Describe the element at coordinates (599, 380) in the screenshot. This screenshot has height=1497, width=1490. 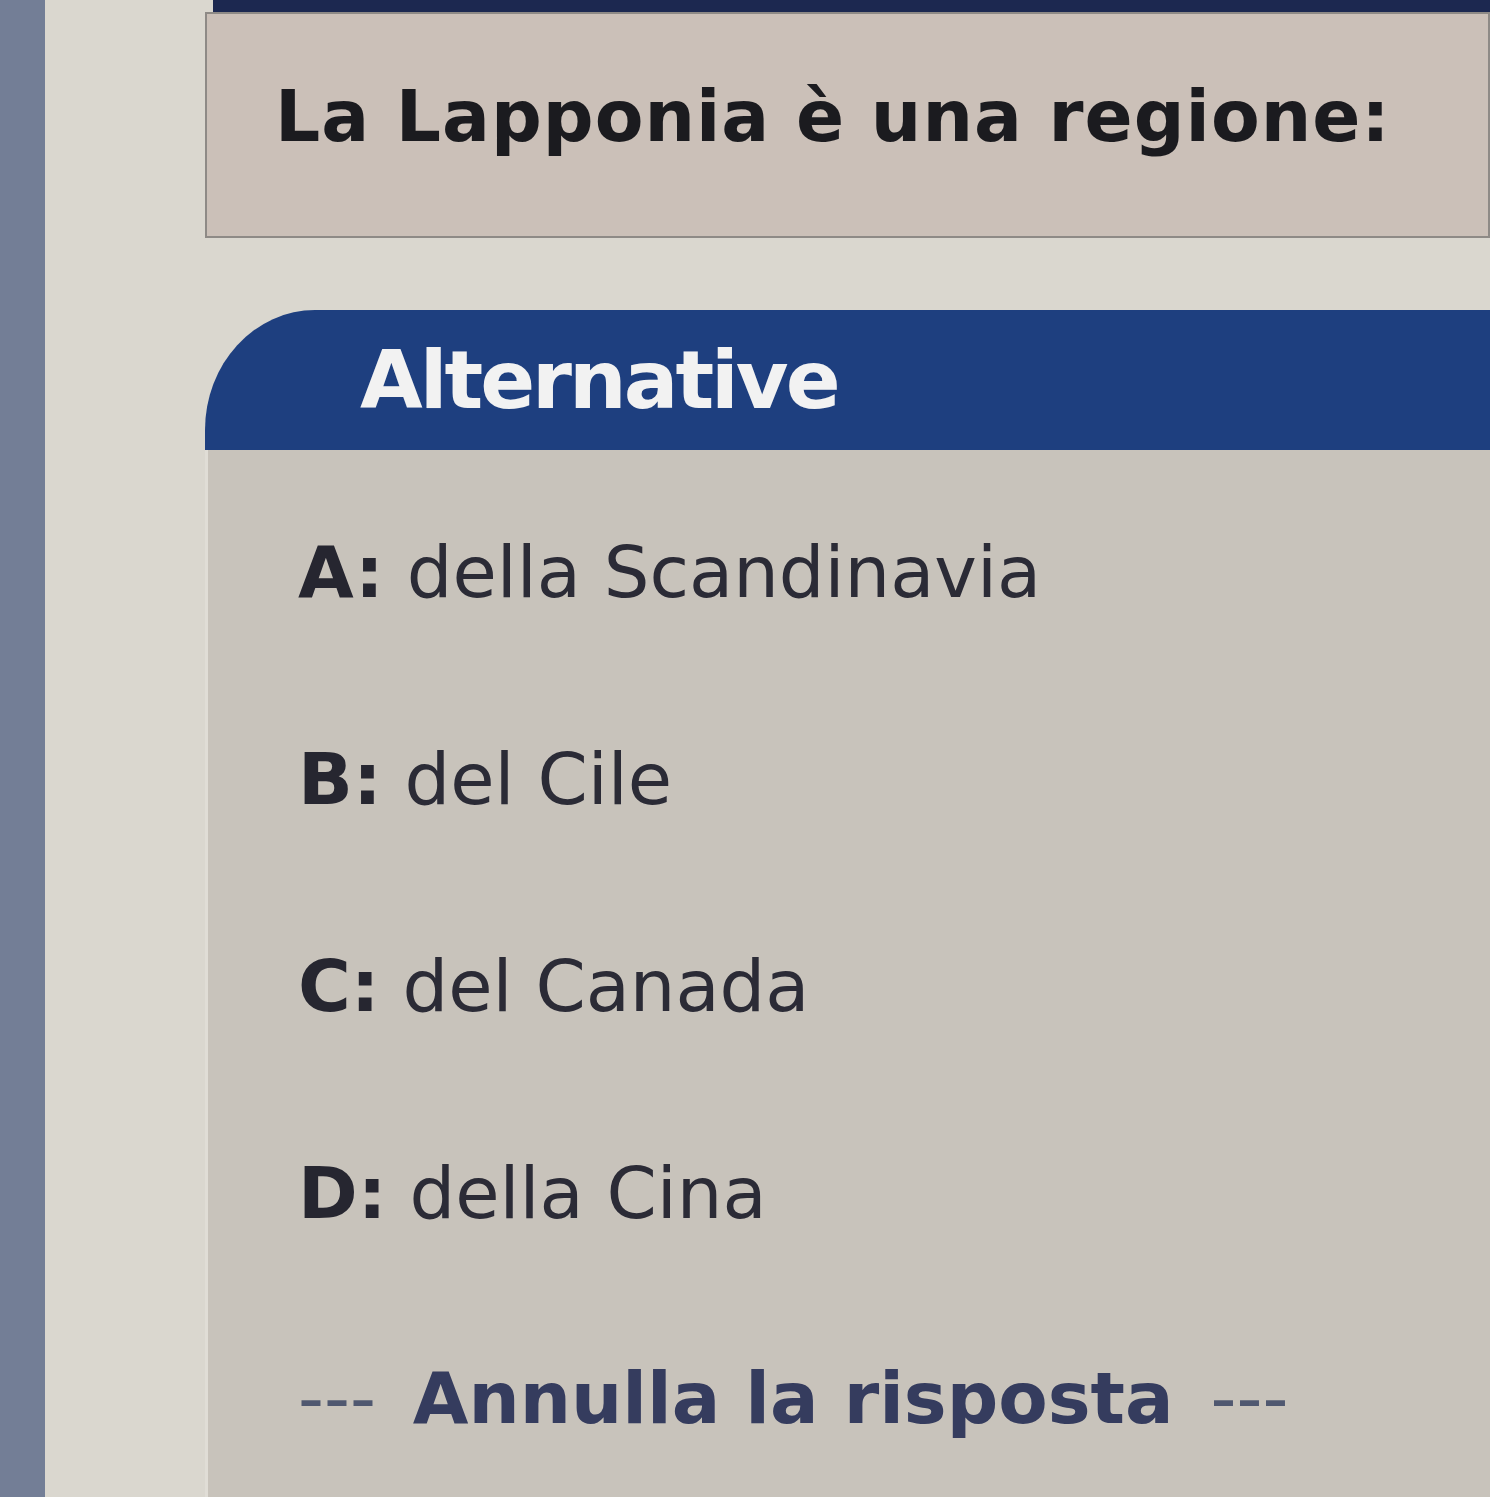
I see `alternatives-title: Alternative` at that location.